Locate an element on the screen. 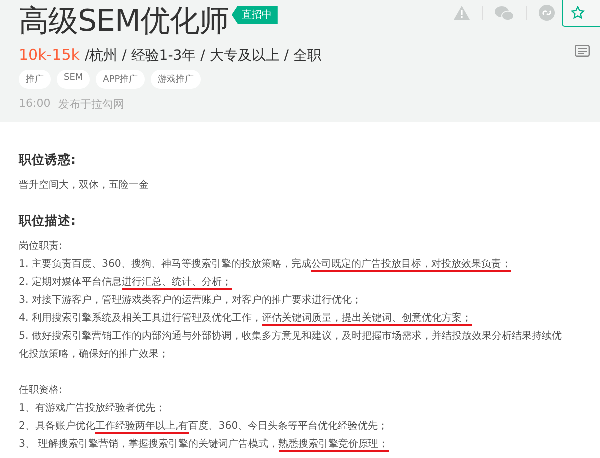 This screenshot has height=458, width=600. description-line: 5. 做好搜索引擎营销工作的内部沟通与外部协调，收集多方意见和建议，及时把握市场需求，并结投放效果分析结果持续优化投放策略，确保好的推广效果； is located at coordinates (291, 346).